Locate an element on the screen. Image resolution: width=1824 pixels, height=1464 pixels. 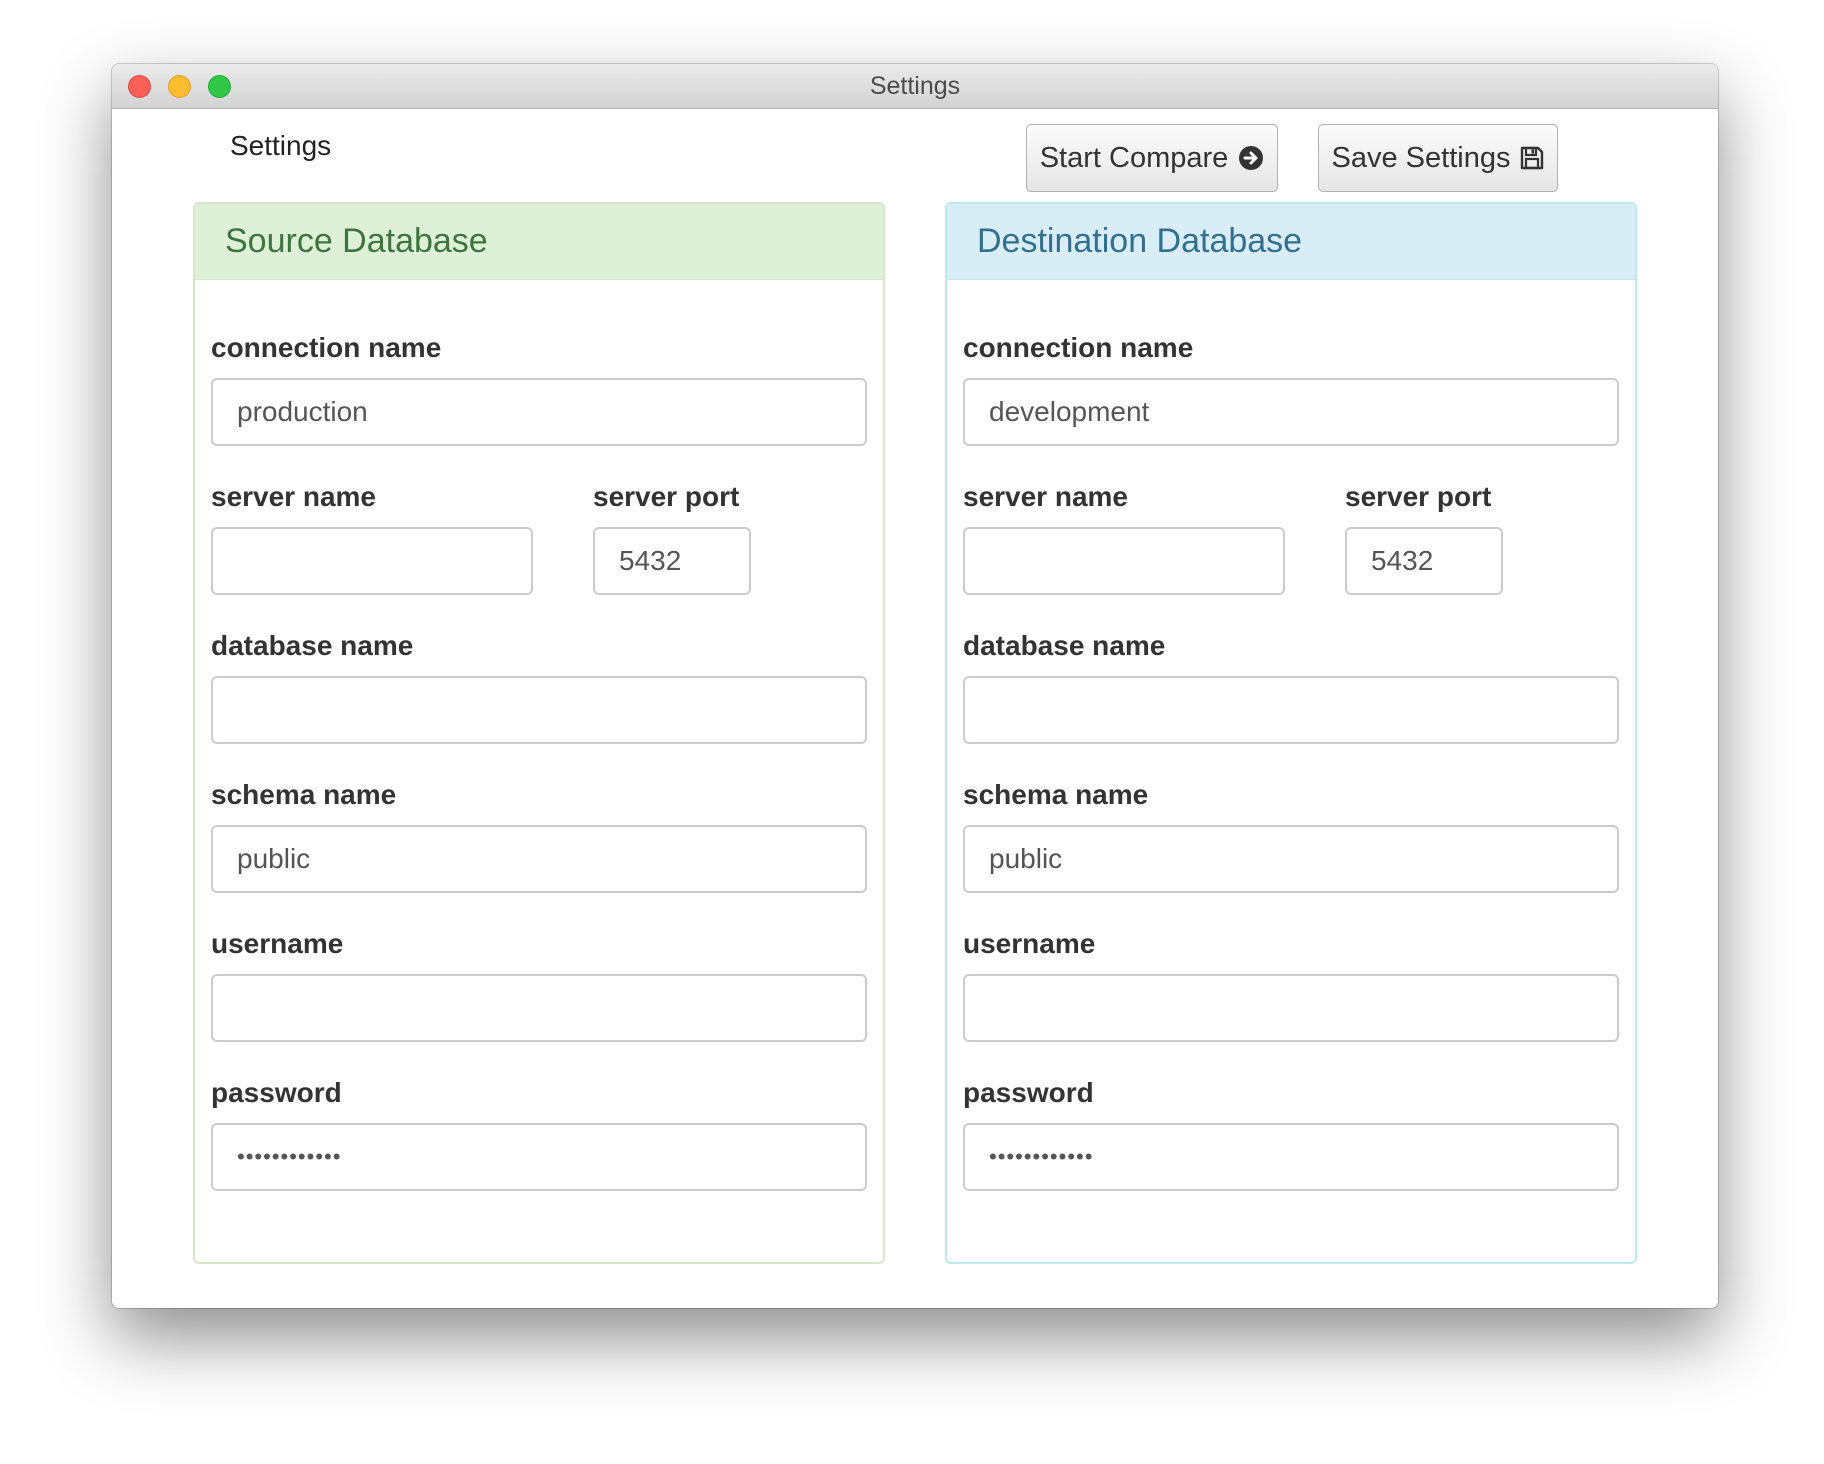
source-connection-name-input: production is located at coordinates (539, 412).